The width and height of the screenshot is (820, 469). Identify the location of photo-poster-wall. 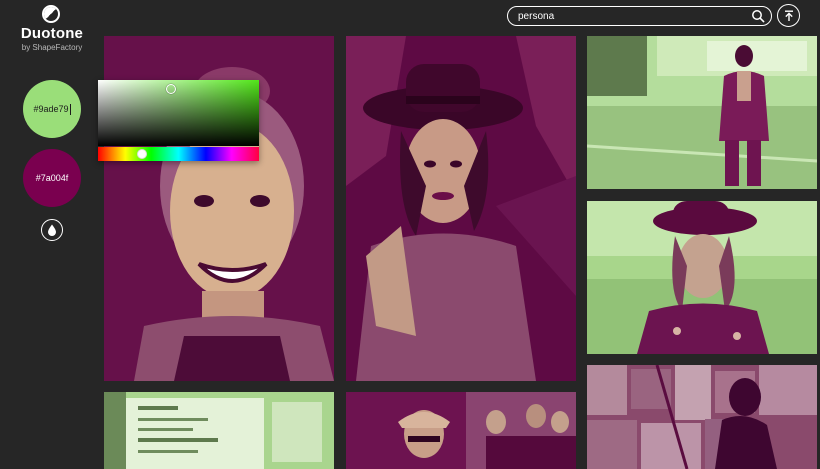
(702, 417).